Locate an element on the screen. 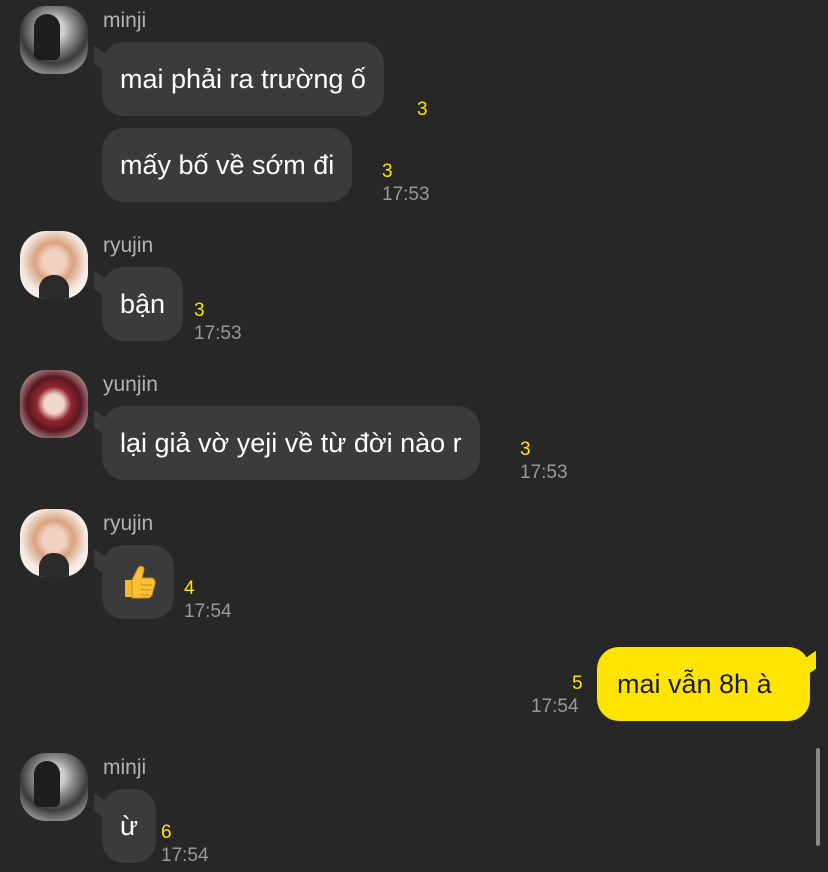  message-text: mai phải ra trường ố is located at coordinates (243, 79).